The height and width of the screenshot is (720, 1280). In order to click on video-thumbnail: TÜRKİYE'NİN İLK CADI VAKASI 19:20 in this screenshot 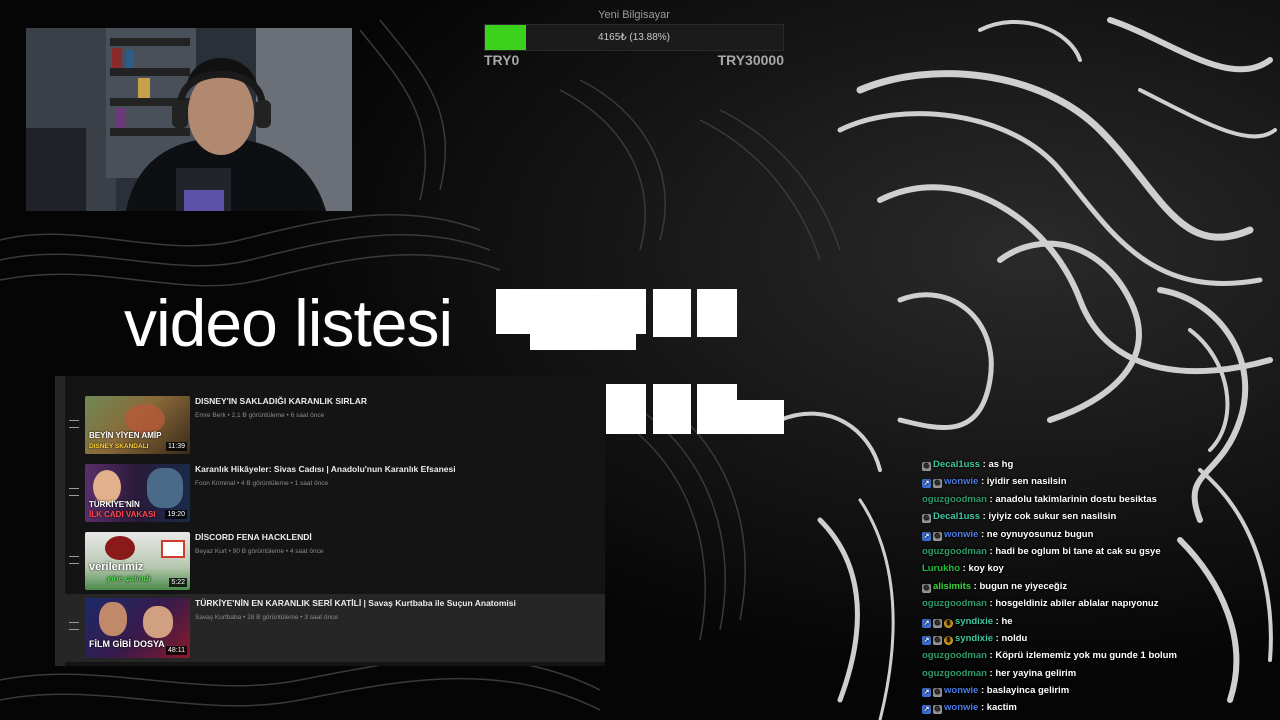, I will do `click(137, 493)`.